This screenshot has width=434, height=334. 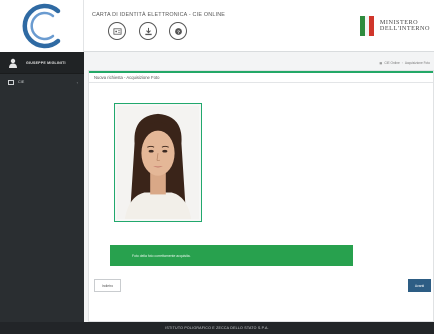 What do you see at coordinates (11, 82) in the screenshot?
I see `card-icon` at bounding box center [11, 82].